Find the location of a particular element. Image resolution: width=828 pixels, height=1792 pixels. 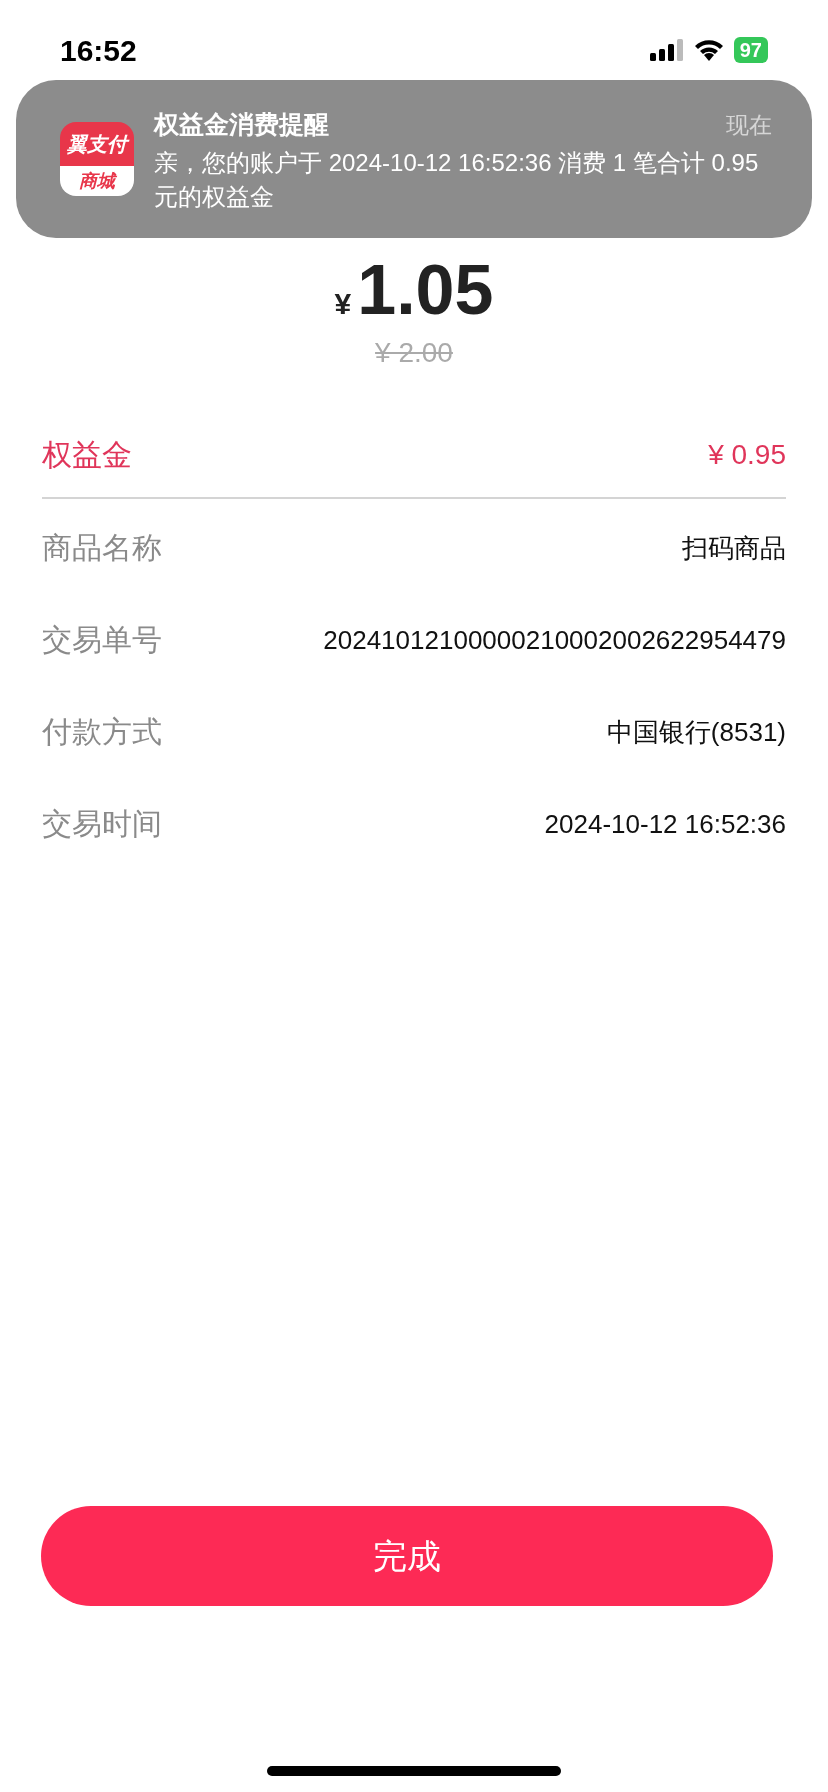

detail-label: 交易单号 is located at coordinates (102, 640).